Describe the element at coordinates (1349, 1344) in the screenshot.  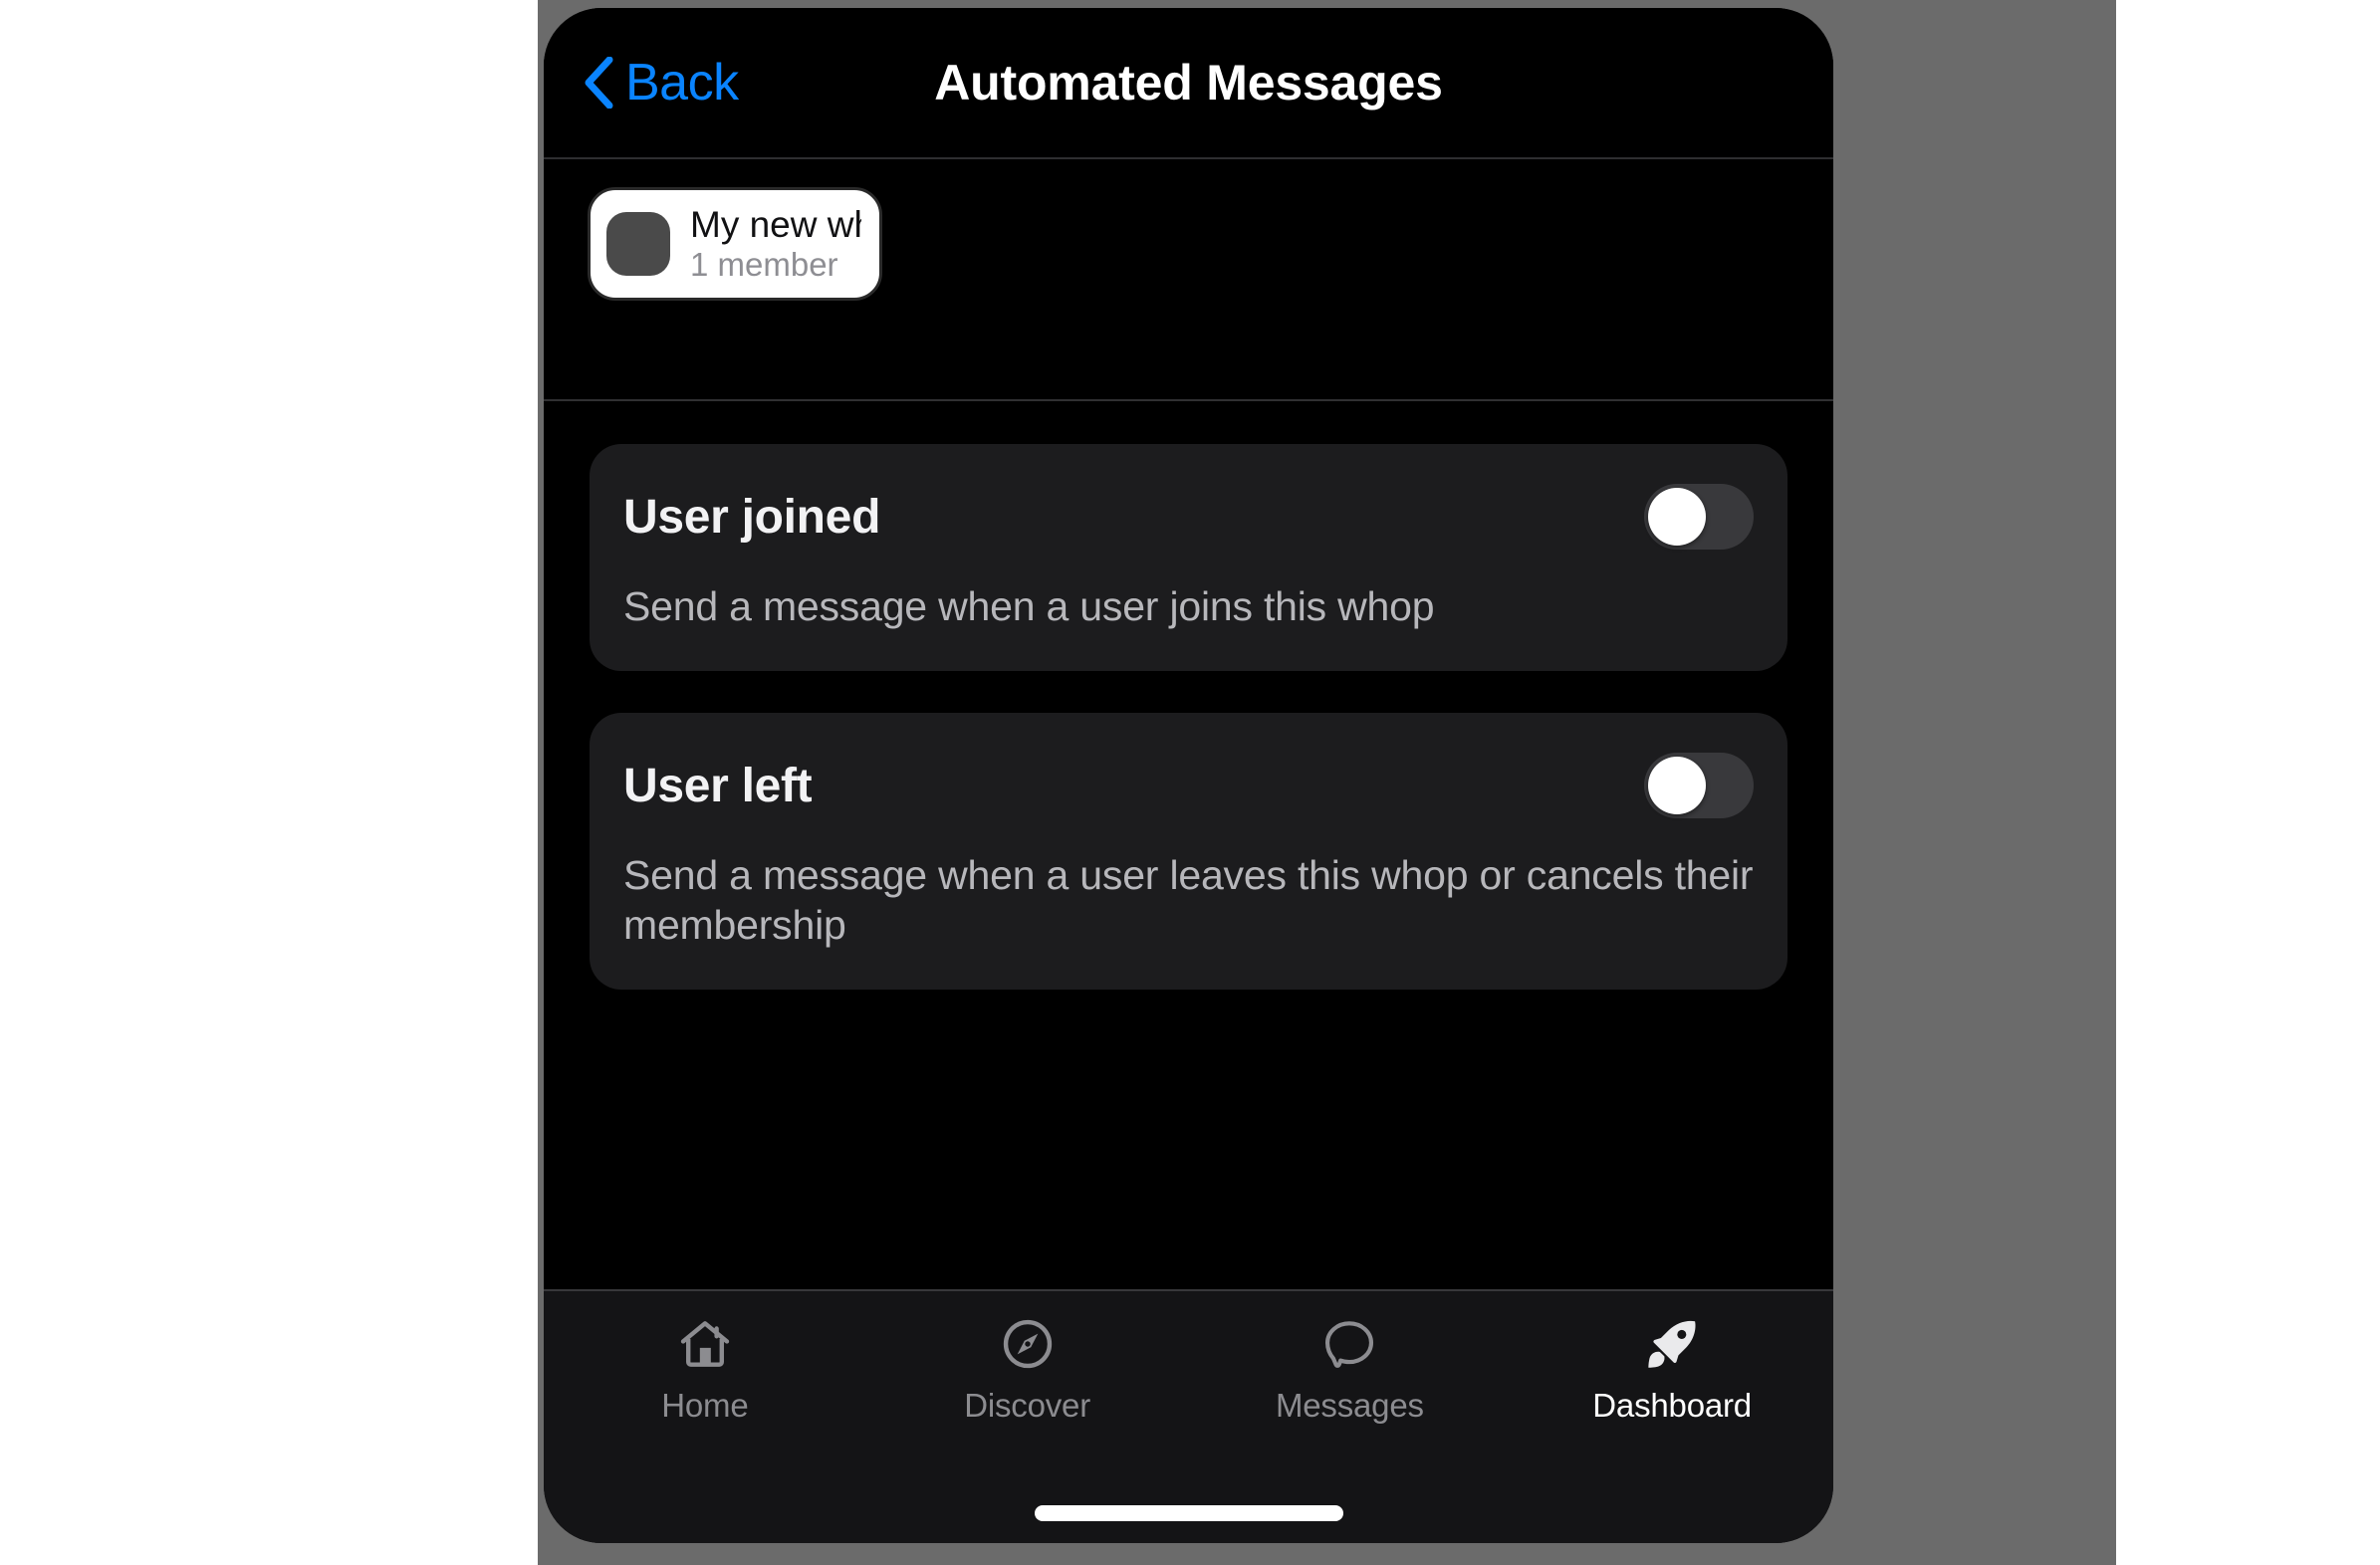
I see `chat-bubble-icon` at that location.